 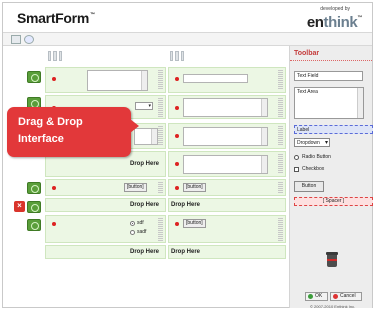 What do you see at coordinates (144, 106) in the screenshot?
I see `dropdown-field: ▾` at bounding box center [144, 106].